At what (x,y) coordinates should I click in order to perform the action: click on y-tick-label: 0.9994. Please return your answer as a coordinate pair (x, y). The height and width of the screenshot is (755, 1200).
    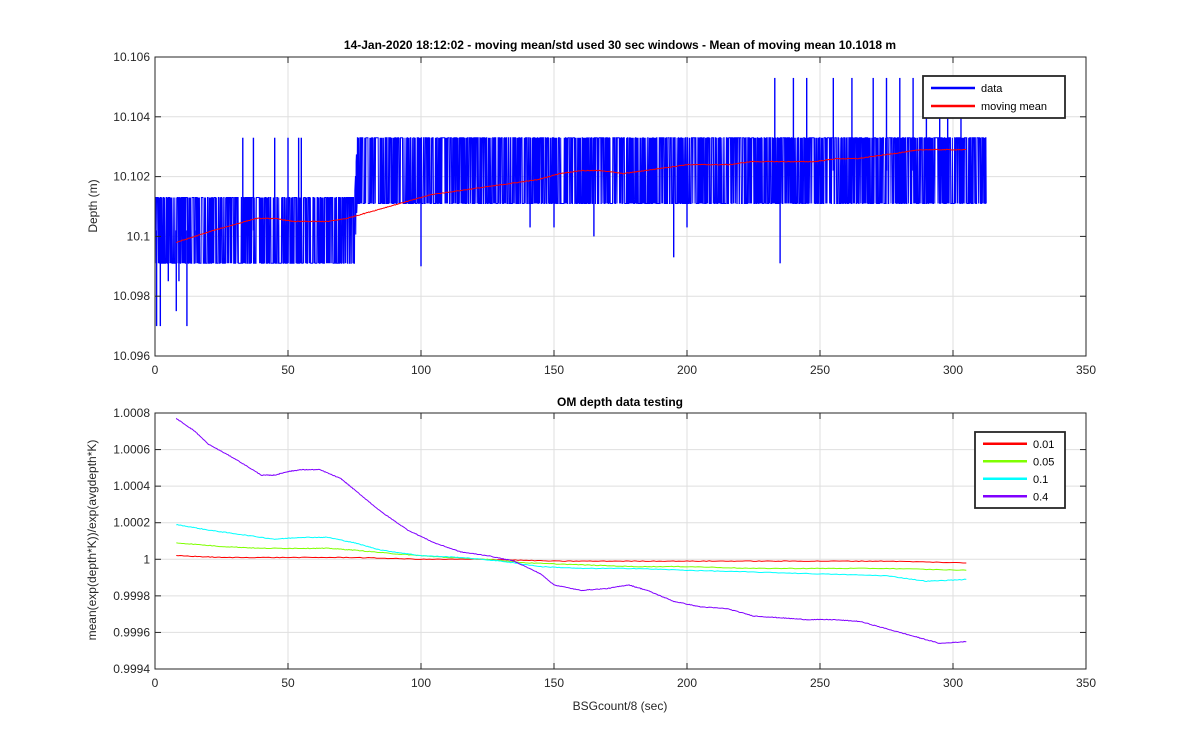
    Looking at the image, I should click on (131, 669).